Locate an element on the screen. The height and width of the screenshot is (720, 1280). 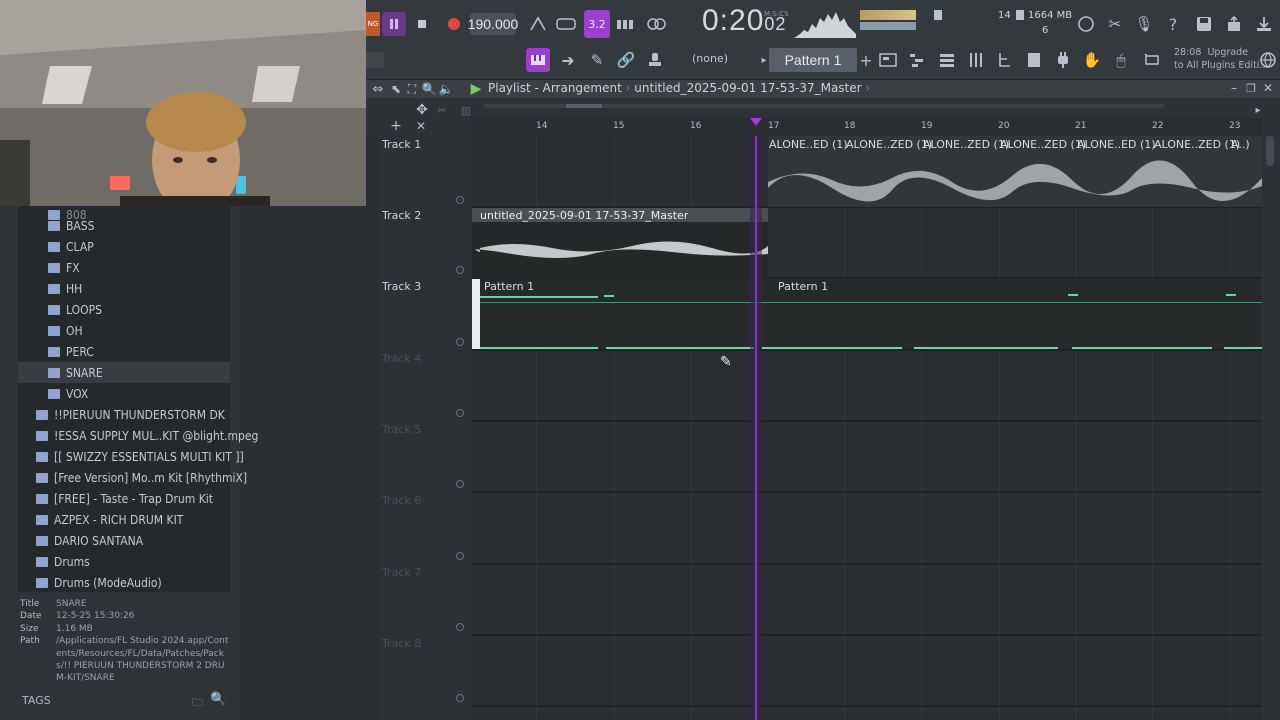
piano-roll-icon is located at coordinates (538, 60).